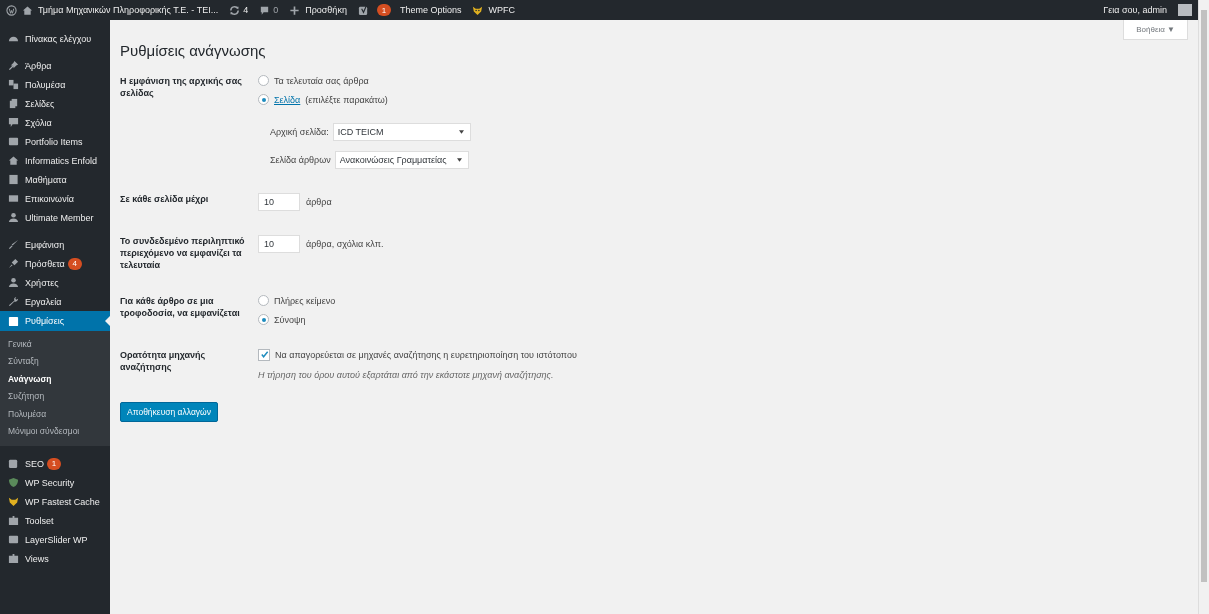 The image size is (1209, 614). I want to click on help-button: Βοήθεια ▼, so click(1155, 30).